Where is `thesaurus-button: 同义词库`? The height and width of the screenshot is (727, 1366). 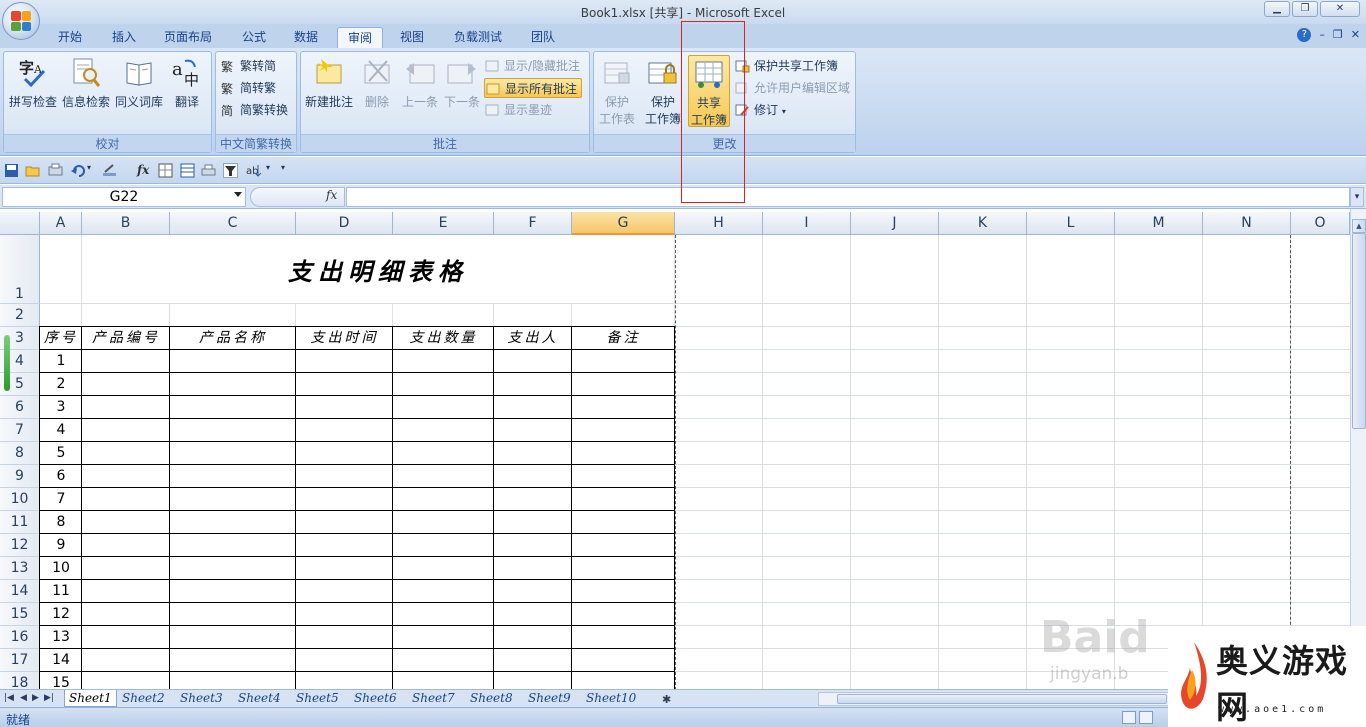
thesaurus-button: 同义词库 is located at coordinates (139, 82).